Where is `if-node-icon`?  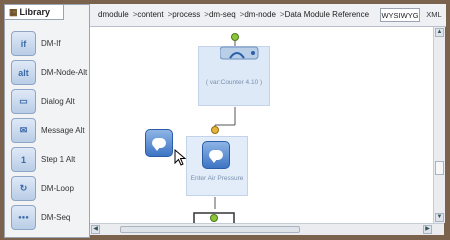
if-node-icon is located at coordinates (239, 53).